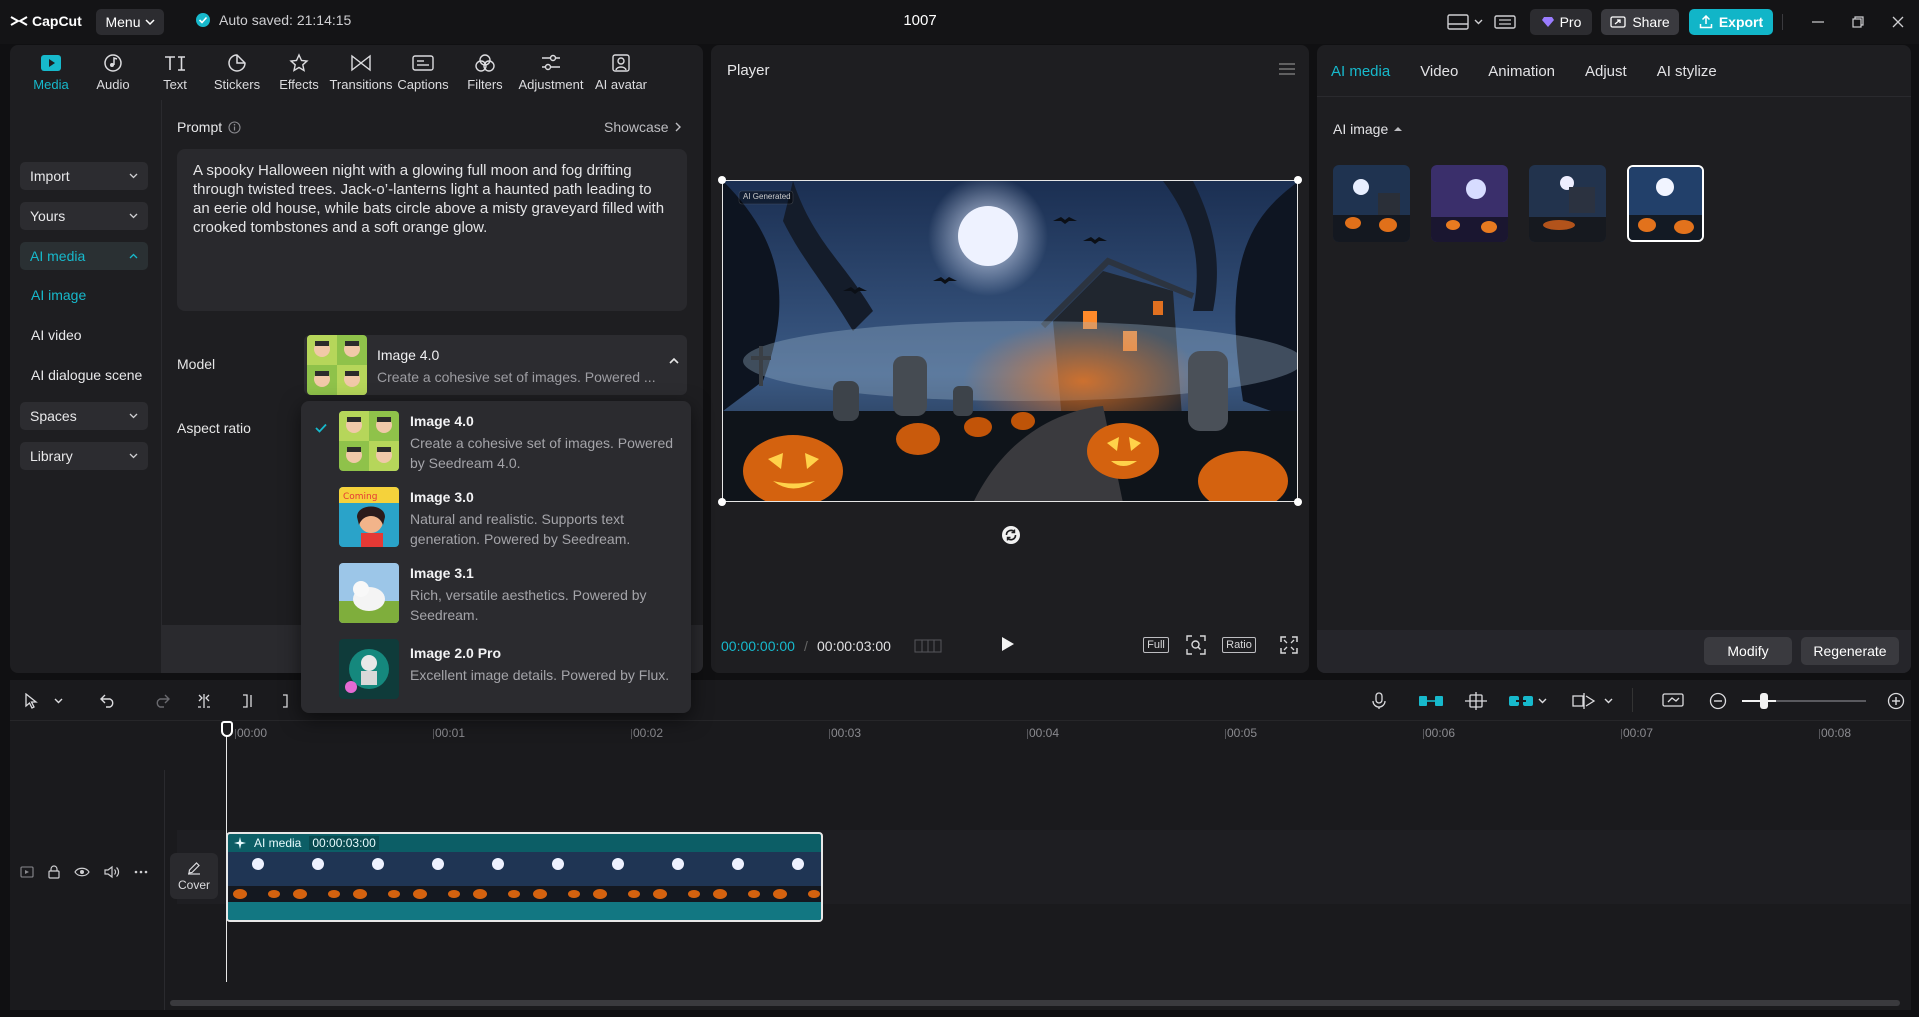 The width and height of the screenshot is (1919, 1017). What do you see at coordinates (1366, 71) in the screenshot?
I see `tab-ai-media: AI media` at bounding box center [1366, 71].